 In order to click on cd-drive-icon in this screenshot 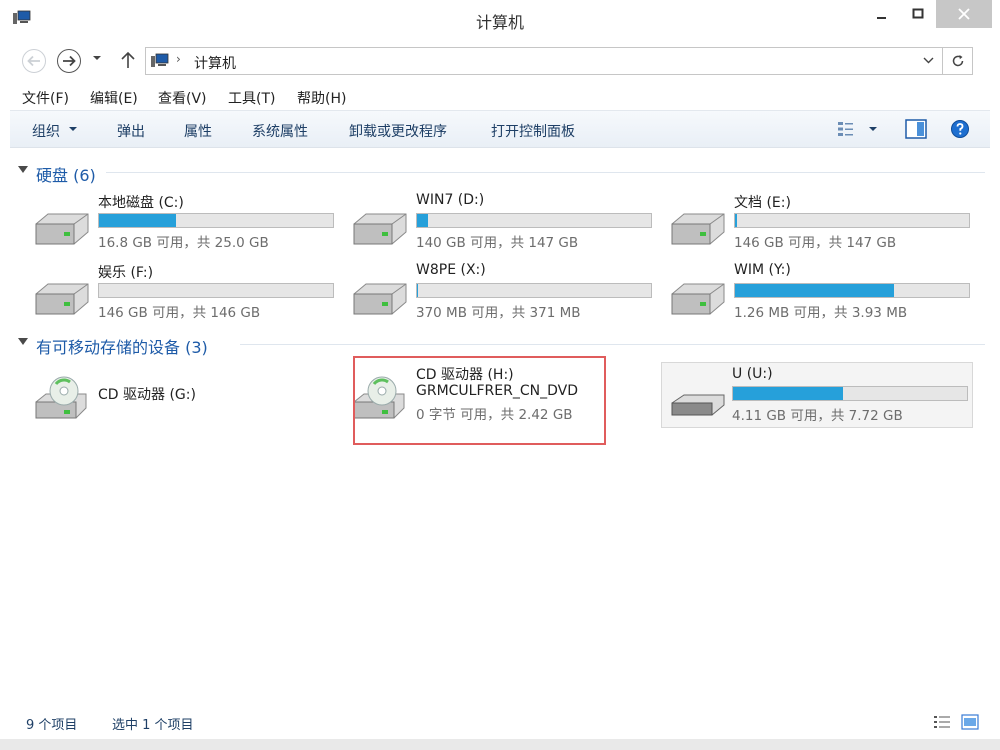, I will do `click(61, 397)`.